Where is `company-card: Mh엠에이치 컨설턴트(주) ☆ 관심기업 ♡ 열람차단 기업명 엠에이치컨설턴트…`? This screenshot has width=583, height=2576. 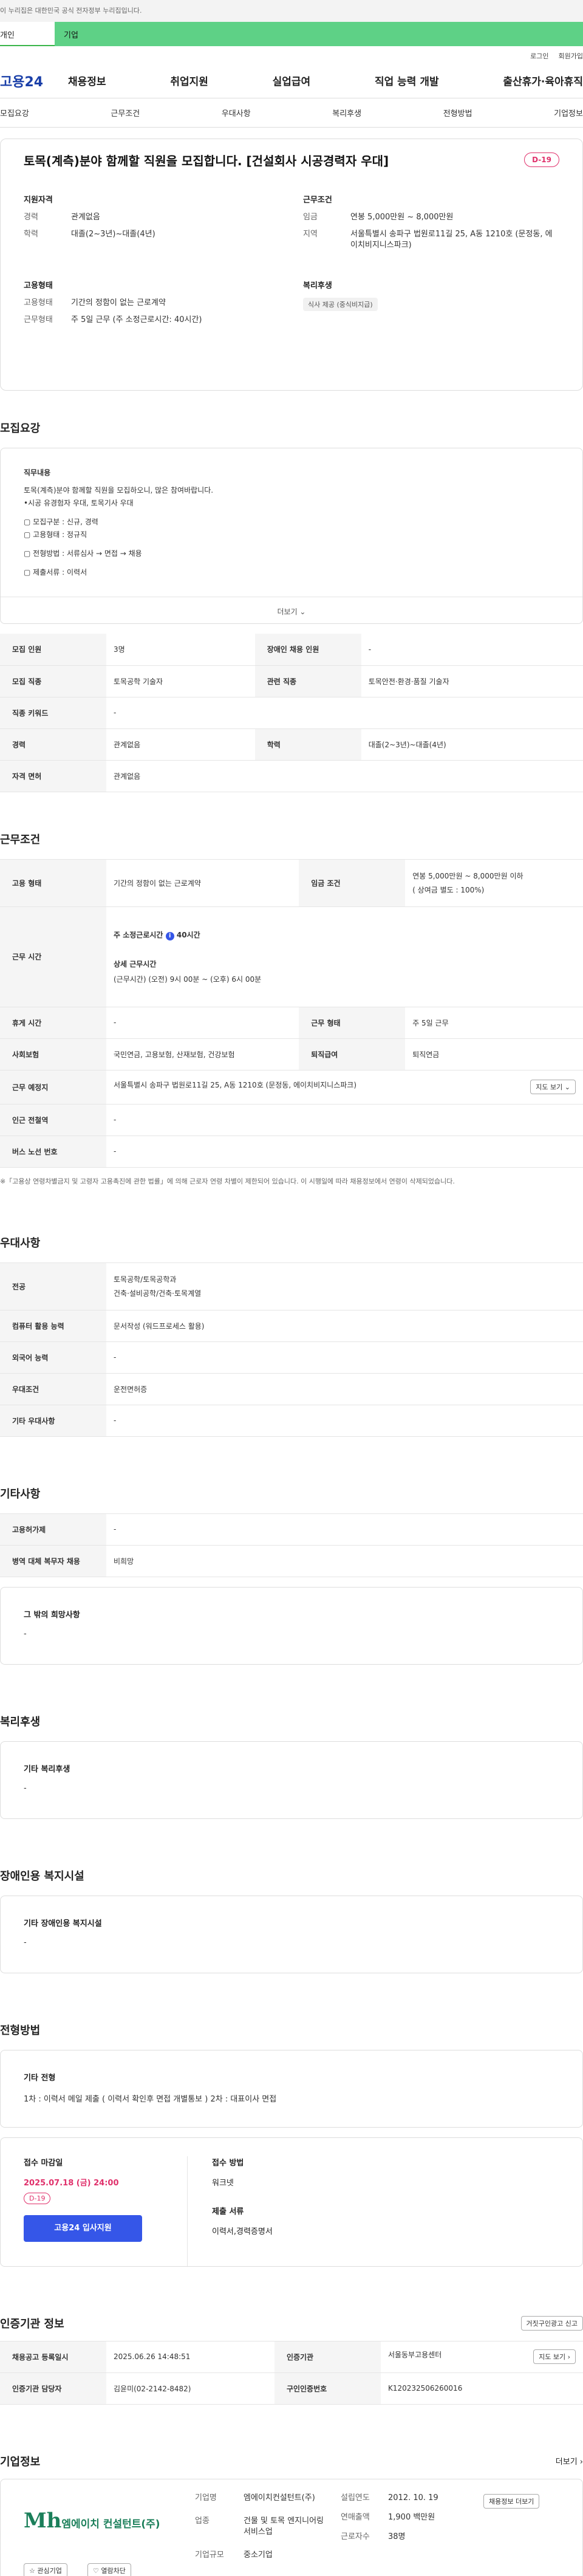 company-card: Mh엠에이치 컨설턴트(주) ☆ 관심기업 ♡ 열람차단 기업명 엠에이치컨설턴트… is located at coordinates (291, 2527).